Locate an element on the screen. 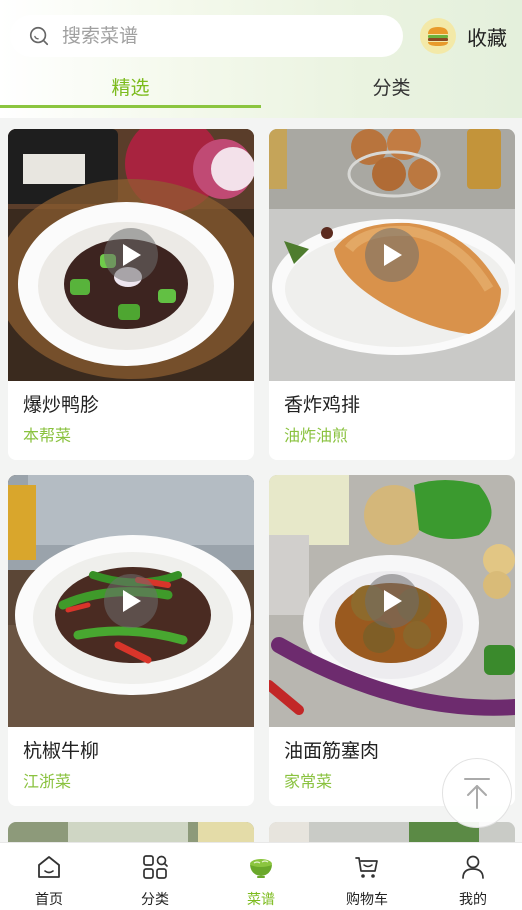 This screenshot has height=910, width=522. tab-bar: 精选 分类 is located at coordinates (261, 86).